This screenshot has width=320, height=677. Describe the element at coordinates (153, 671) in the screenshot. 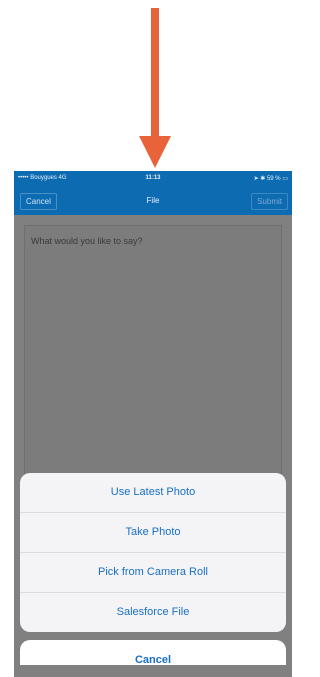

I see `screen-bottom-edge` at that location.